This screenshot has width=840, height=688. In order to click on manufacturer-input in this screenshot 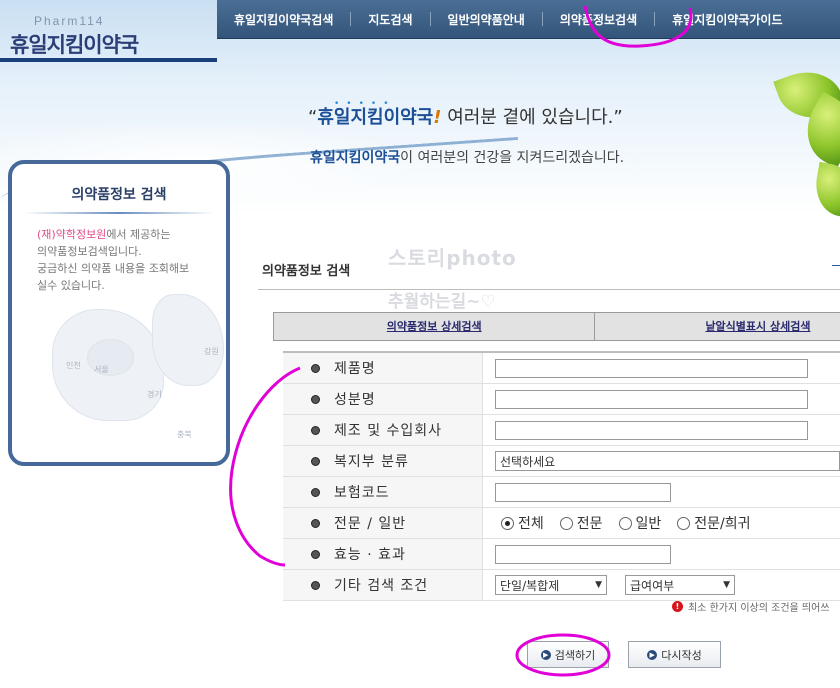, I will do `click(651, 430)`.